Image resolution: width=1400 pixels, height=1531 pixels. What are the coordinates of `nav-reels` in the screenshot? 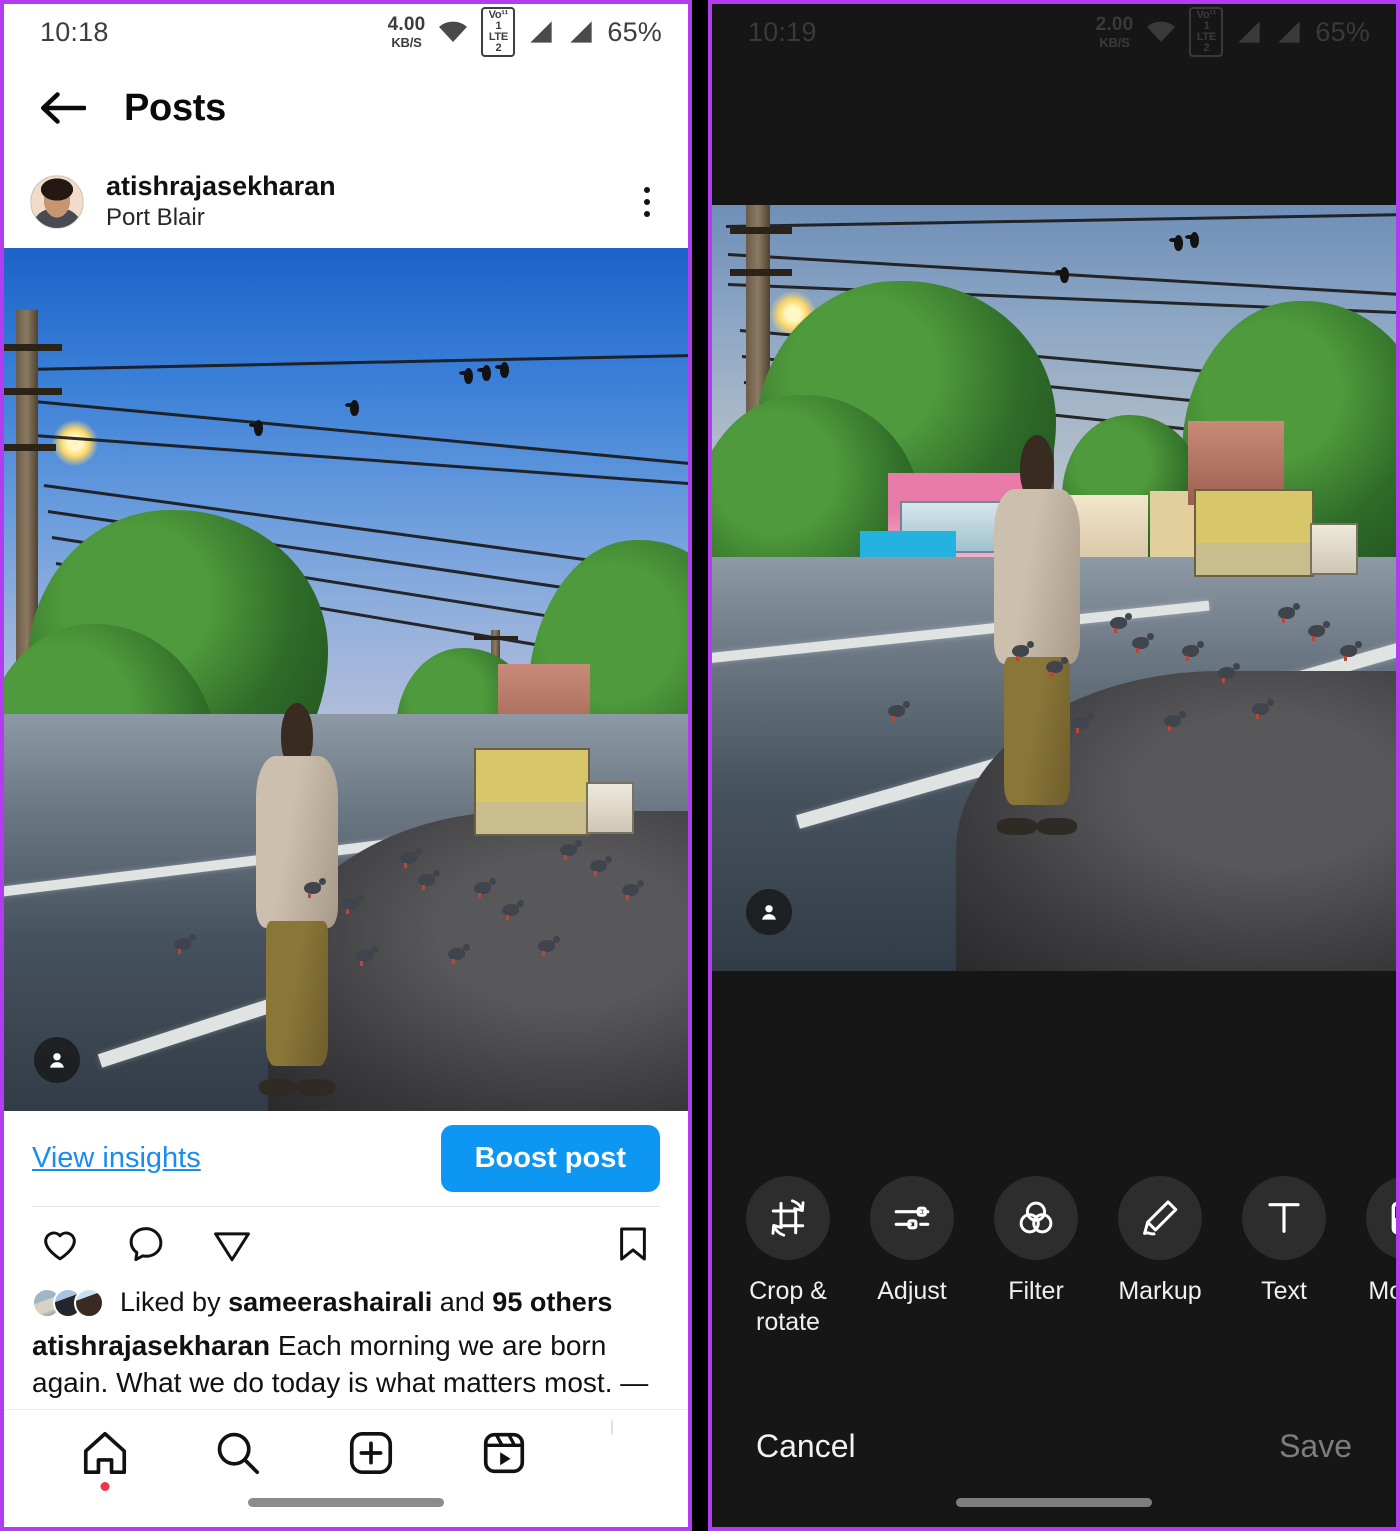 It's located at (504, 1453).